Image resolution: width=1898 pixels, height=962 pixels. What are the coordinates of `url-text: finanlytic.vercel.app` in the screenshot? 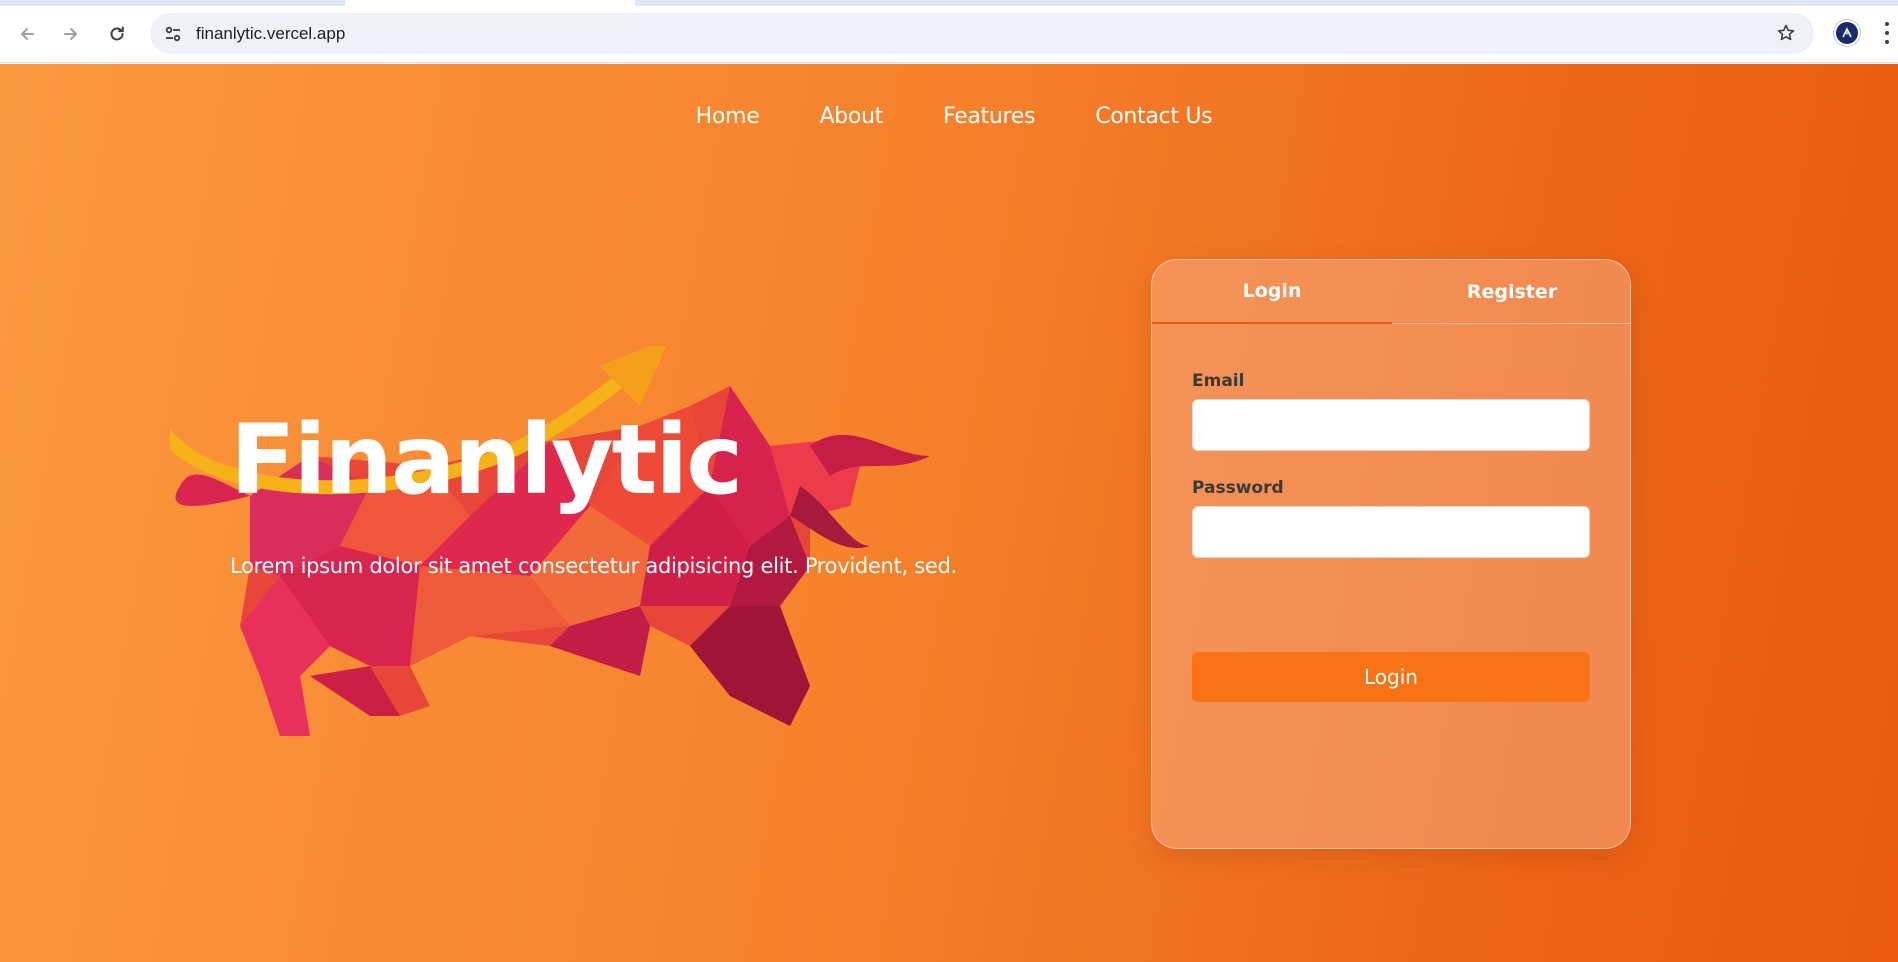 It's located at (270, 34).